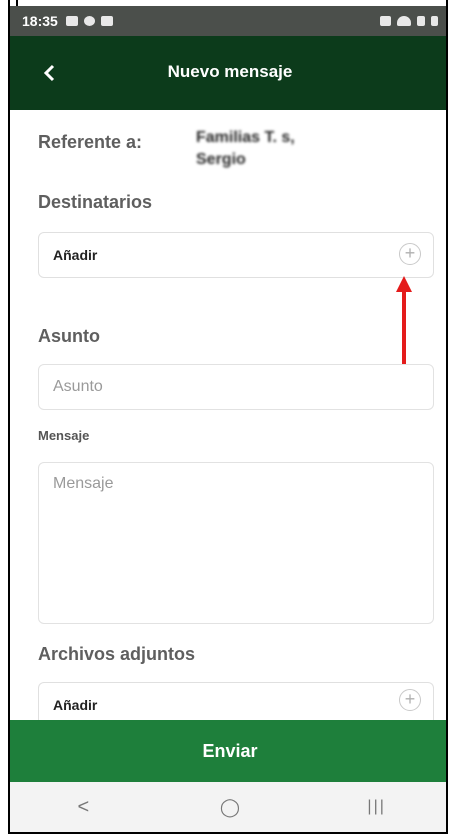  What do you see at coordinates (90, 142) in the screenshot?
I see `referente-label: Referente a:` at bounding box center [90, 142].